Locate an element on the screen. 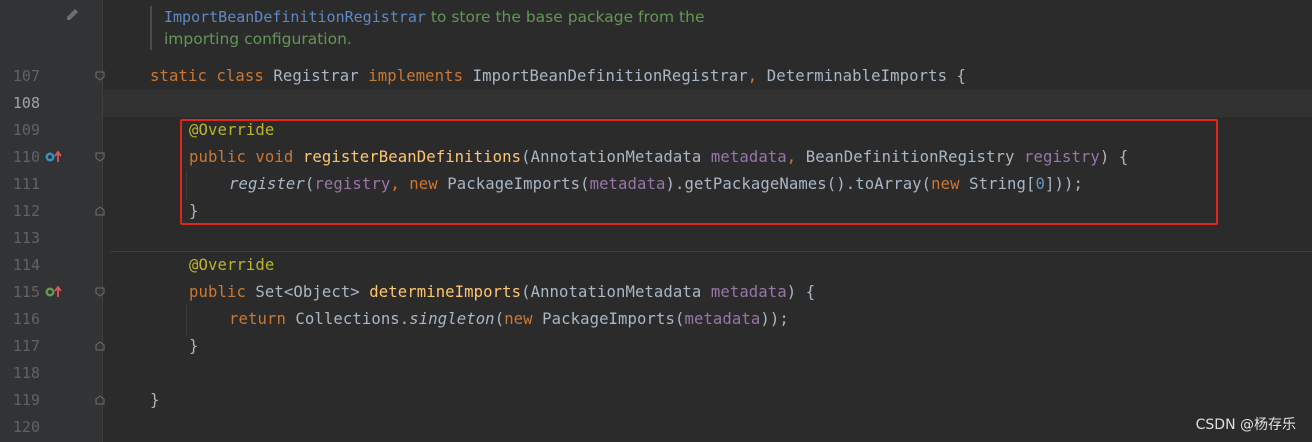 This screenshot has height=442, width=1312. code-token: DeterminableImports is located at coordinates (861, 76).